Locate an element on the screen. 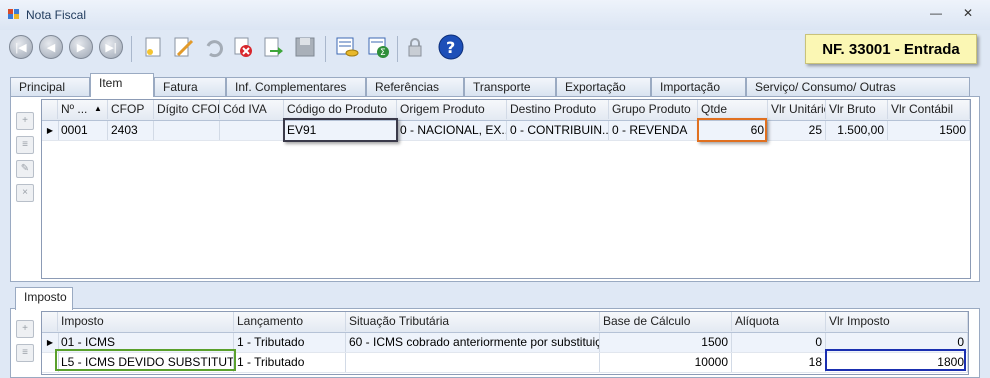 This screenshot has height=378, width=990. pencil-icon is located at coordinates (184, 47).